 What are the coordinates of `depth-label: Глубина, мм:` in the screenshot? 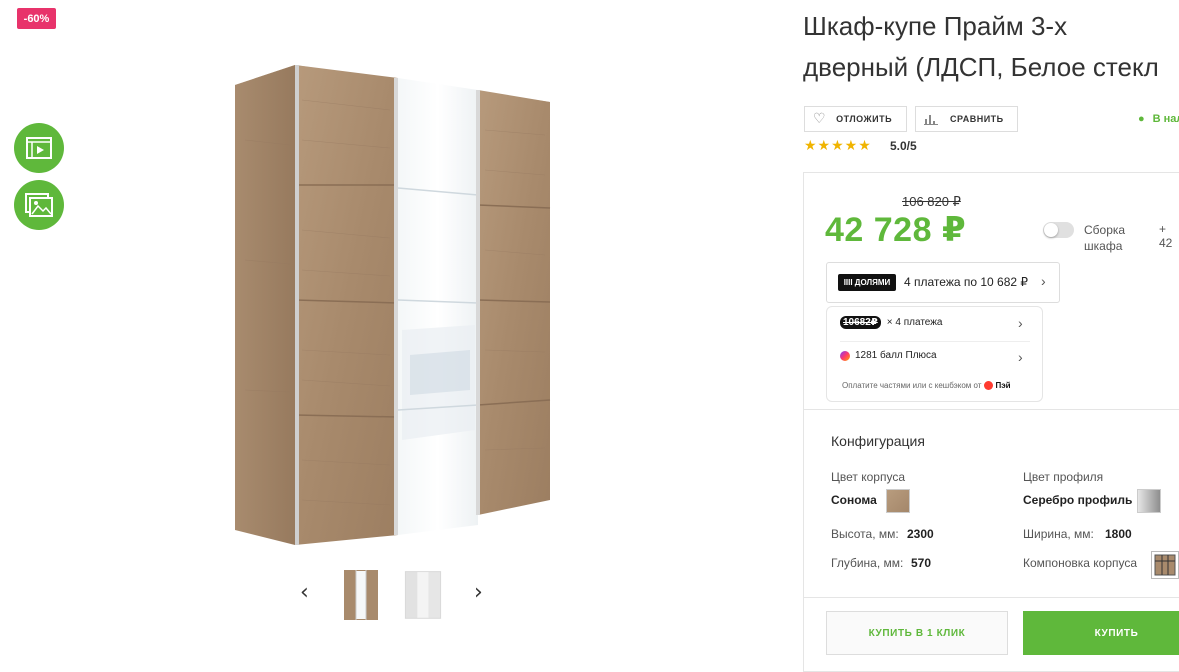 It's located at (867, 563).